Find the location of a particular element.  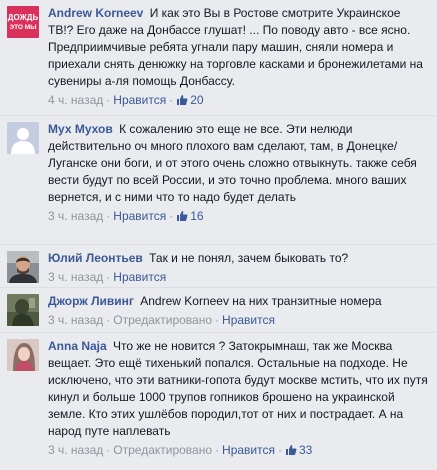

default-avatar-icon is located at coordinates (23, 138).